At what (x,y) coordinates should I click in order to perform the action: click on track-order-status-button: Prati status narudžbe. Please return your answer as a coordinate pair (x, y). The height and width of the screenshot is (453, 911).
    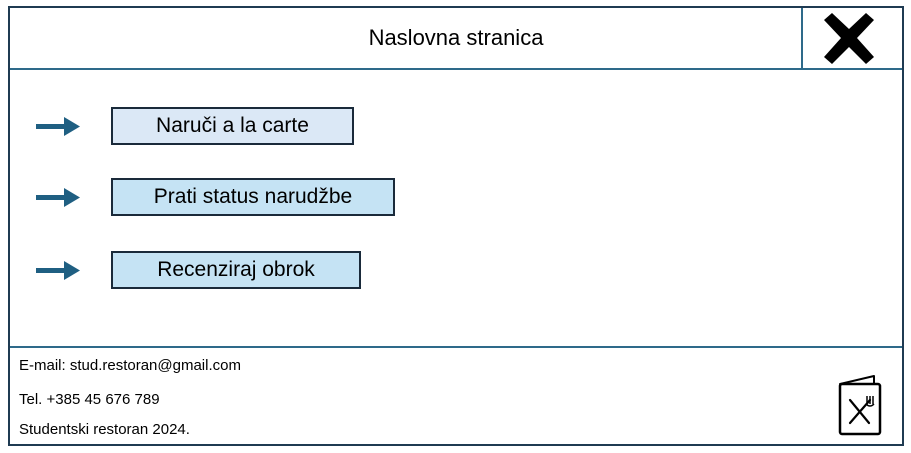
    Looking at the image, I should click on (253, 197).